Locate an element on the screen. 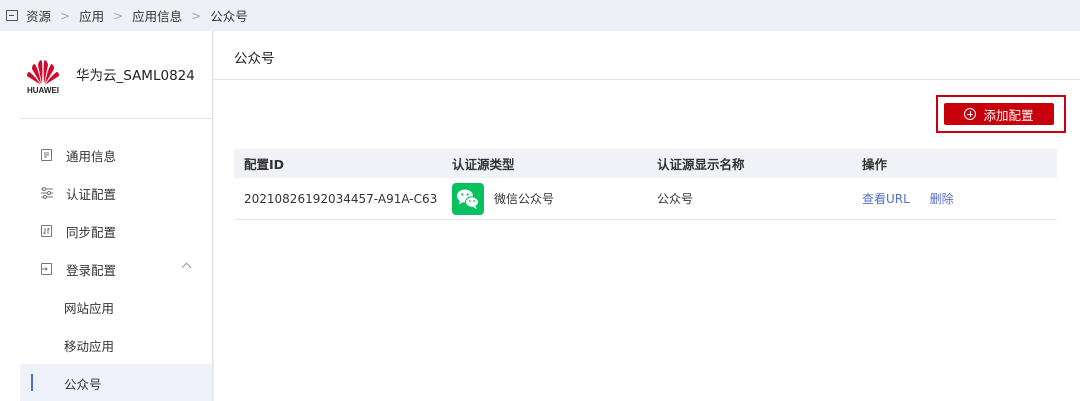  breadcrumb-item-app-info: 应用信息 is located at coordinates (157, 15).